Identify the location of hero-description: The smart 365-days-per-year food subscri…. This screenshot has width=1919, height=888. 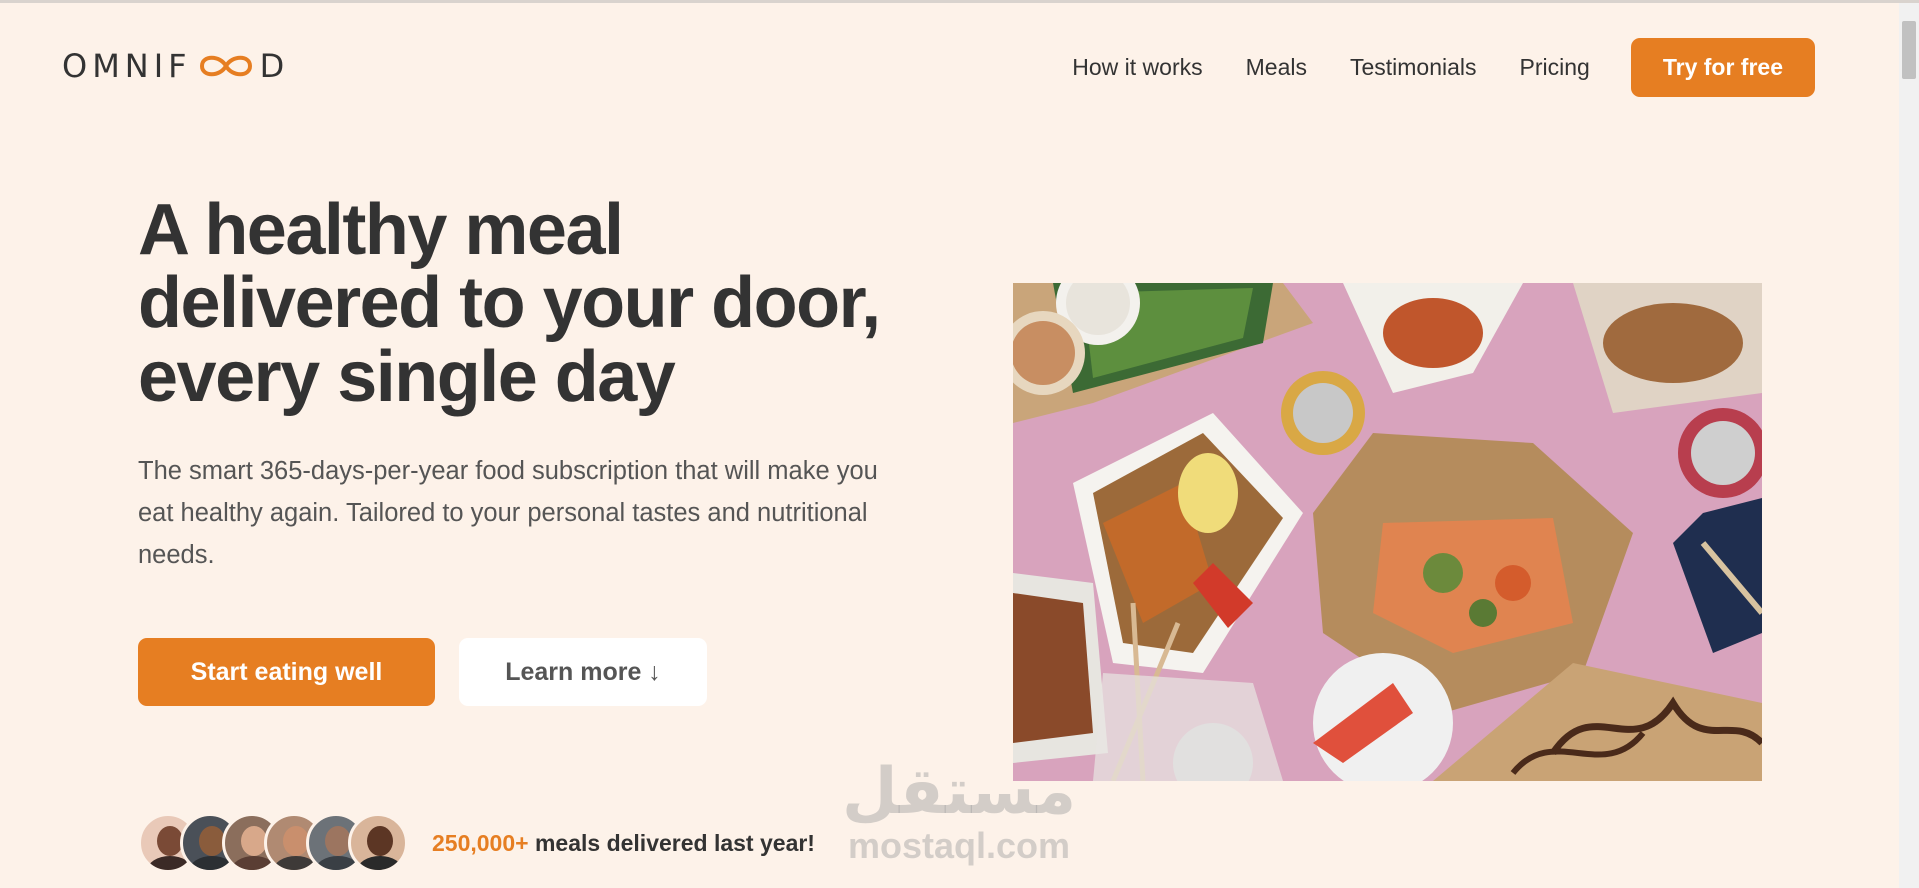
(508, 513).